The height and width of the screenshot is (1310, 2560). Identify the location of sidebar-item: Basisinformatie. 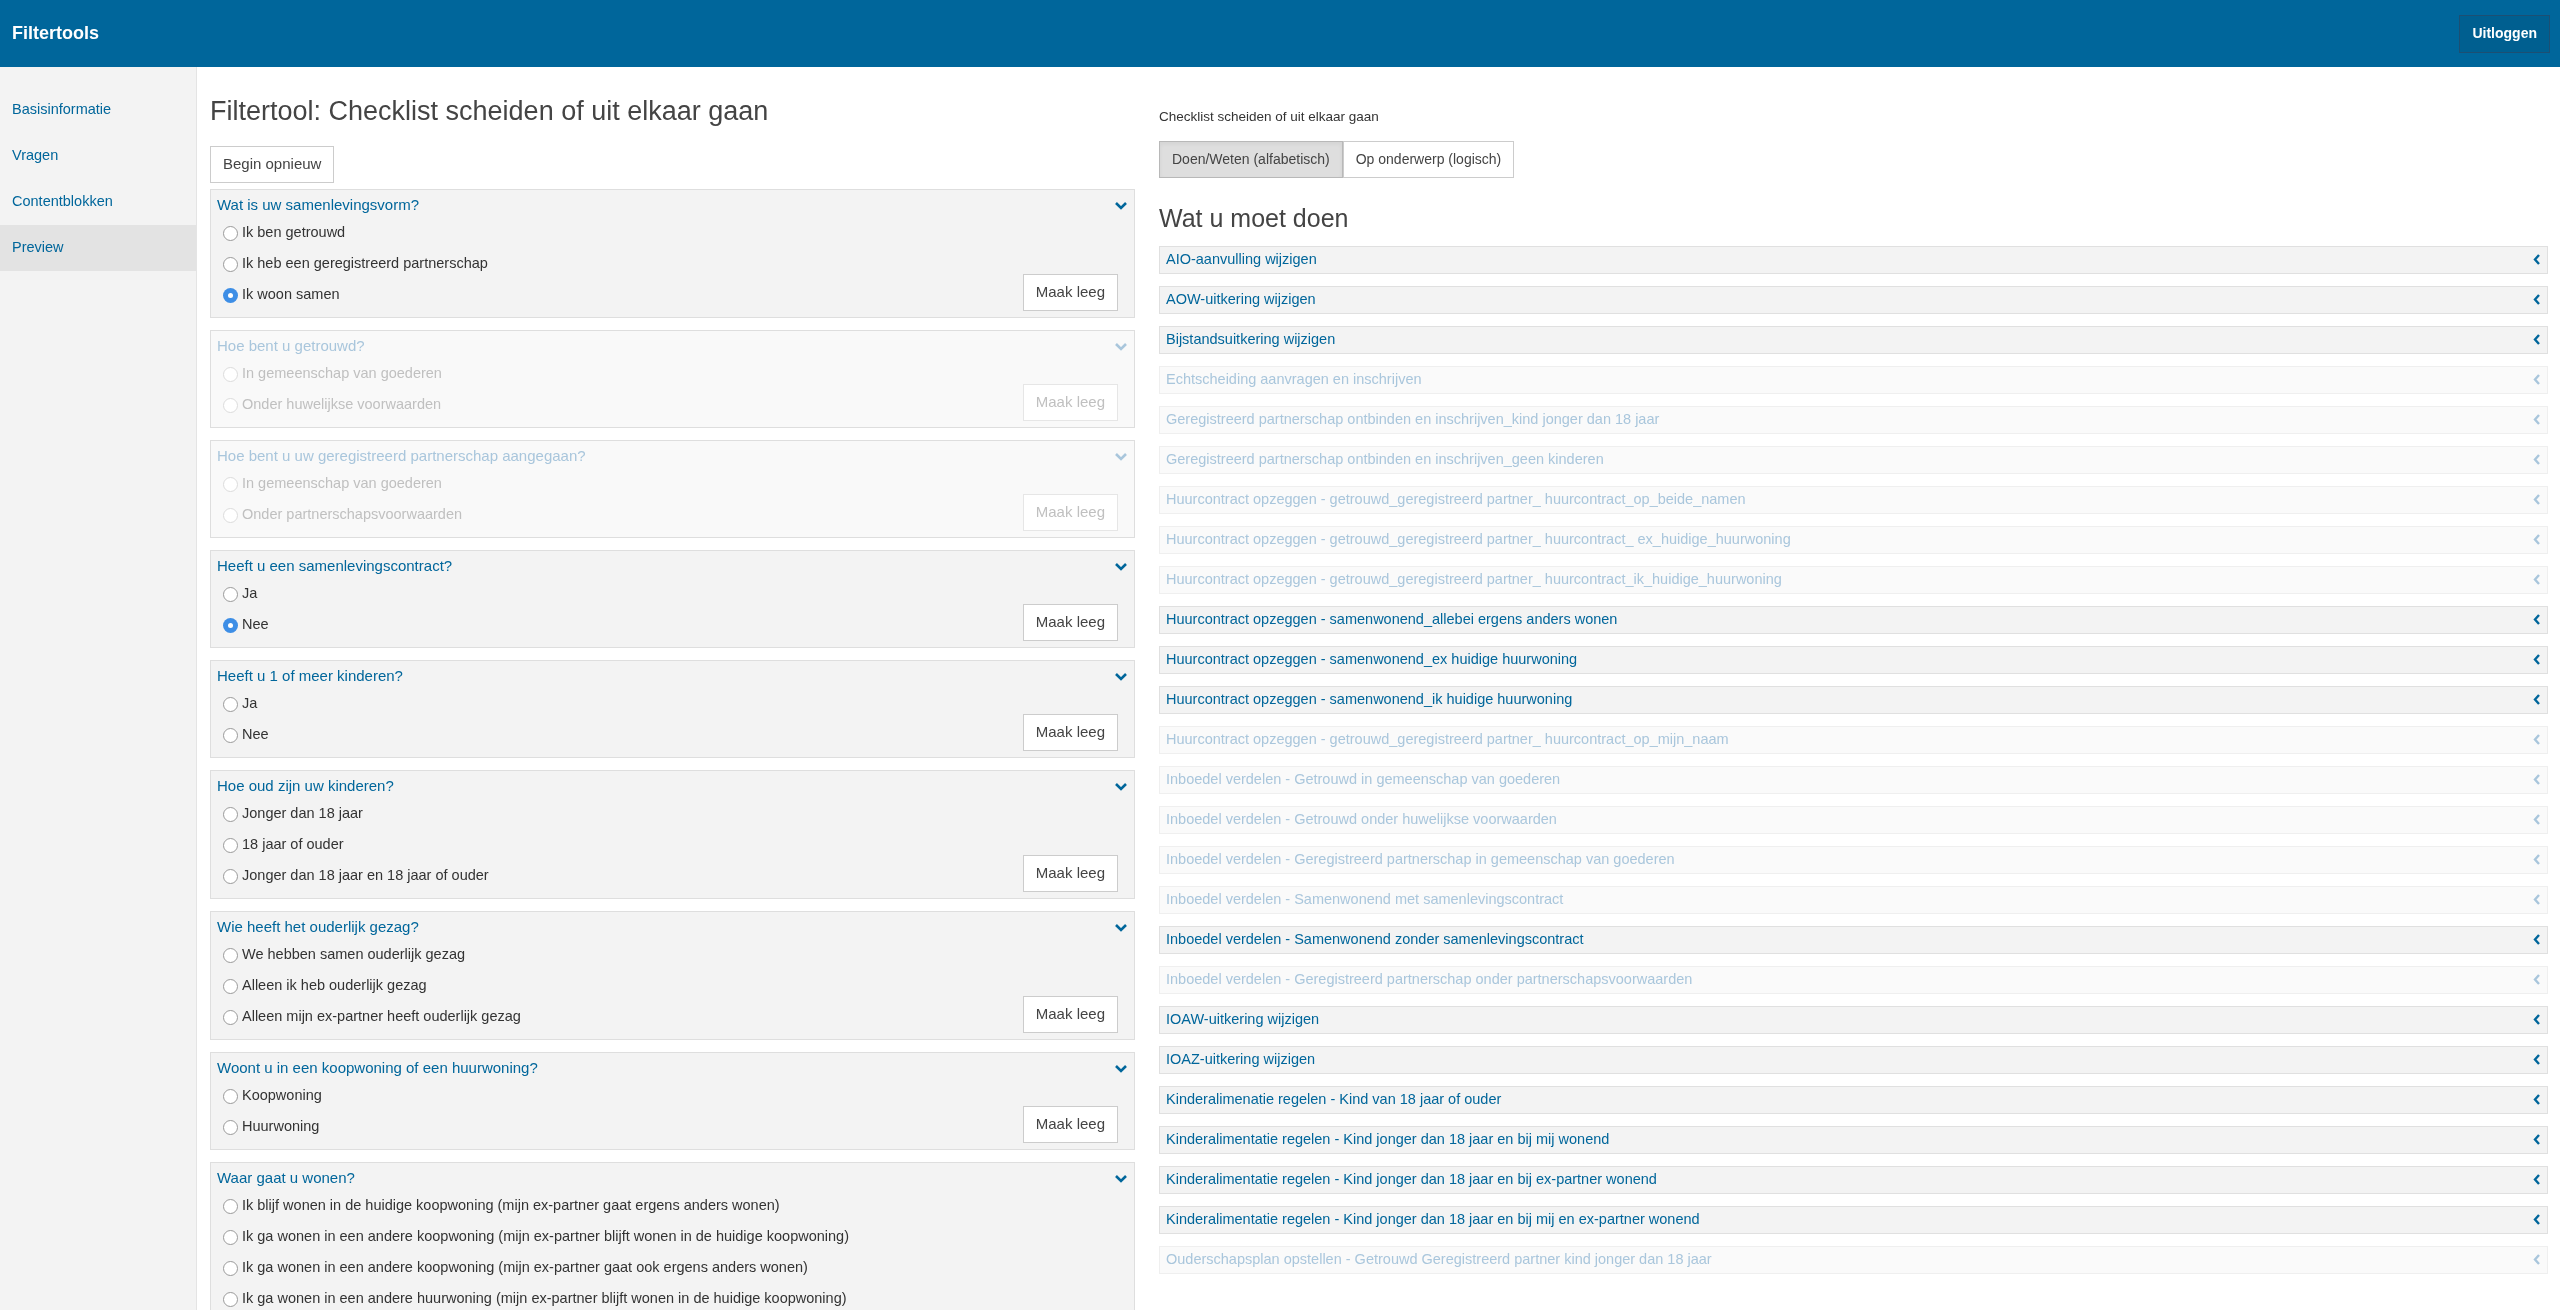
(98, 110).